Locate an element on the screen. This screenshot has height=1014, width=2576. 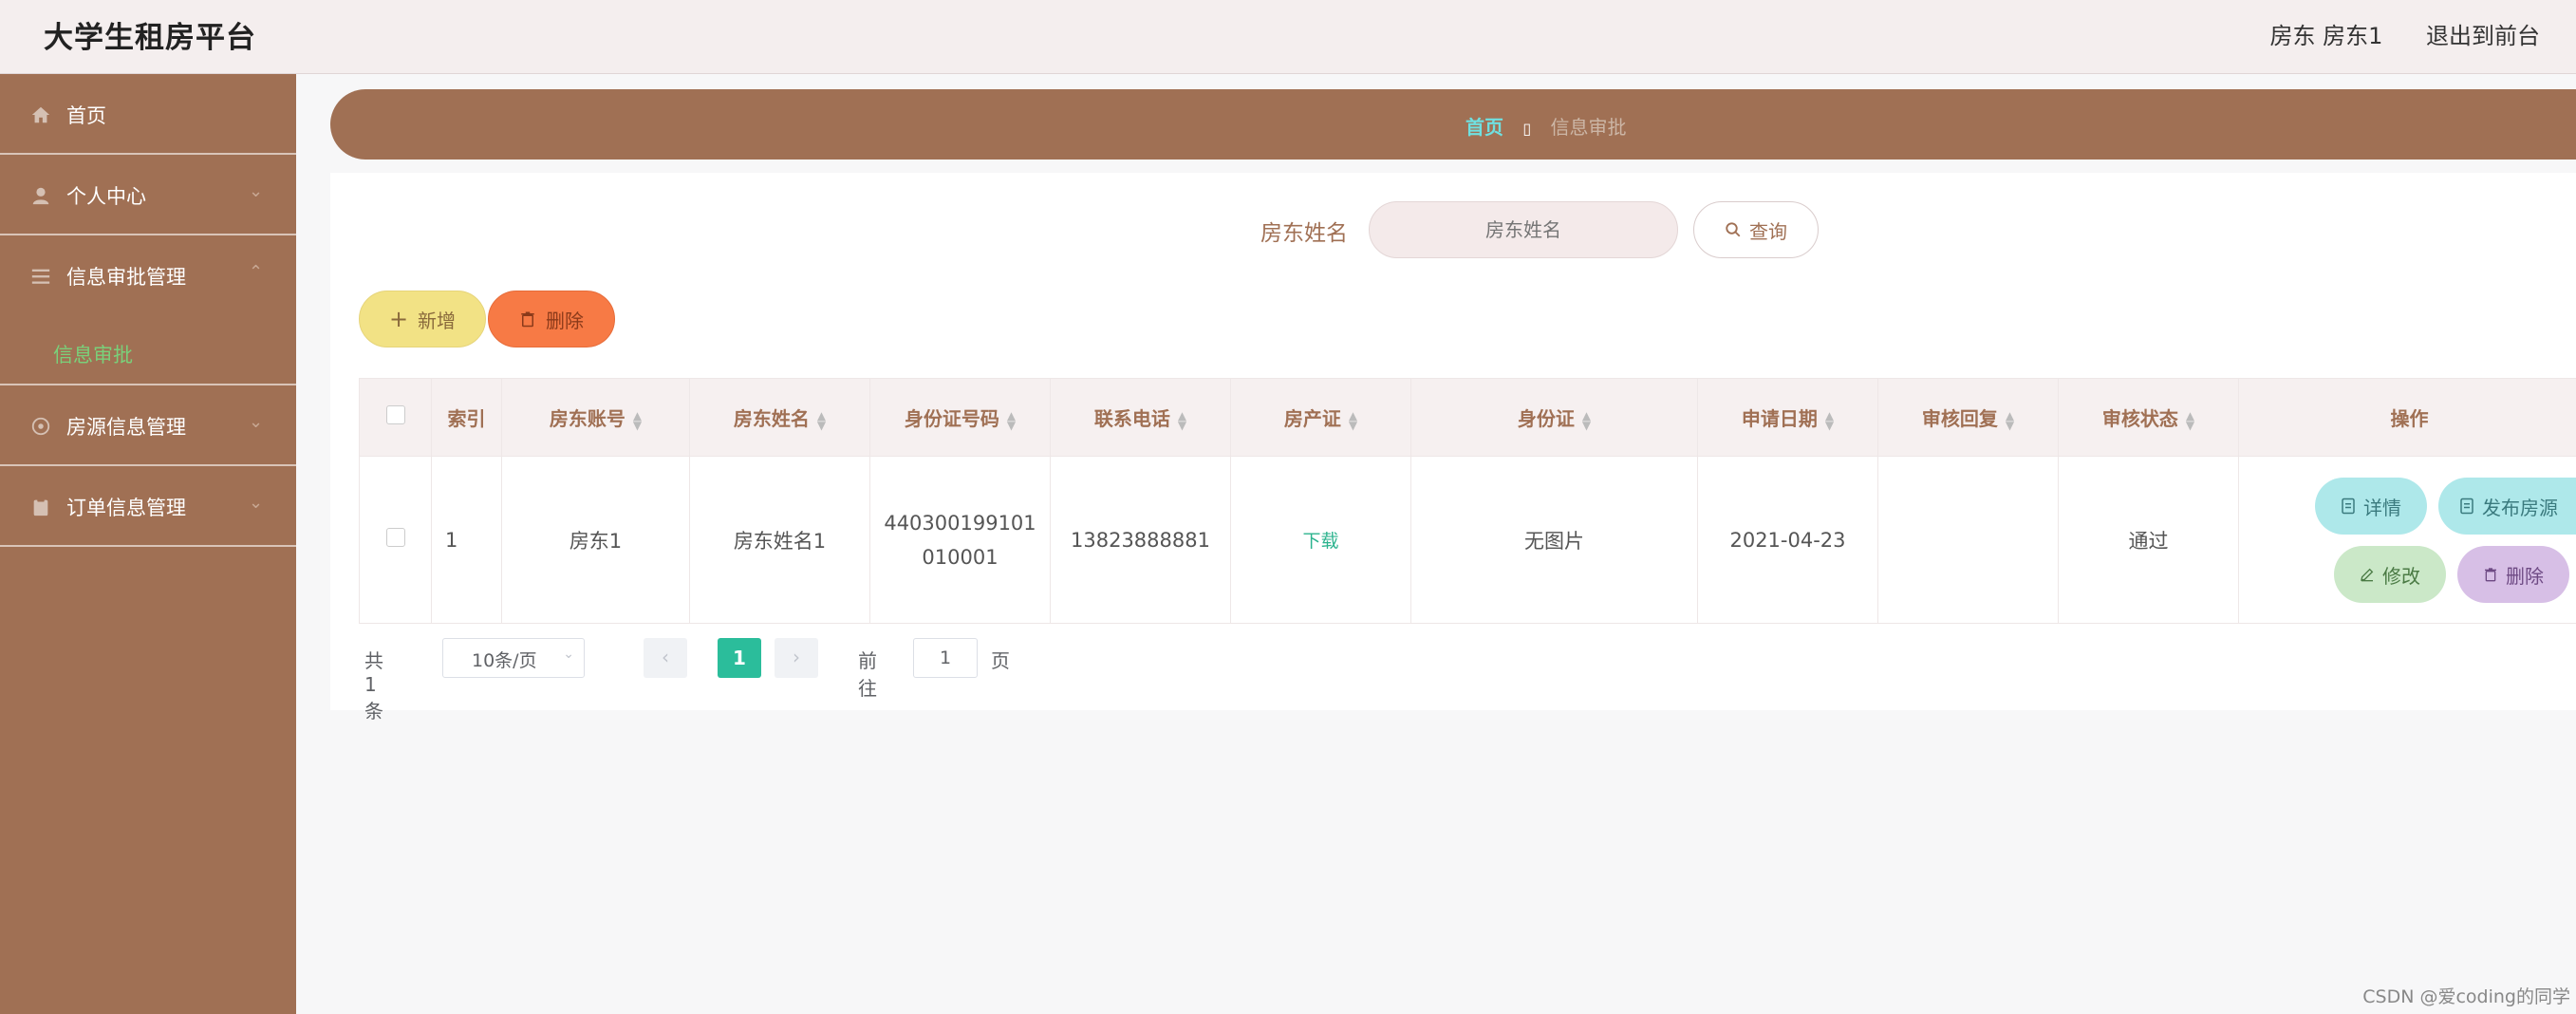
cell-name: 房东姓名1 is located at coordinates (779, 540).